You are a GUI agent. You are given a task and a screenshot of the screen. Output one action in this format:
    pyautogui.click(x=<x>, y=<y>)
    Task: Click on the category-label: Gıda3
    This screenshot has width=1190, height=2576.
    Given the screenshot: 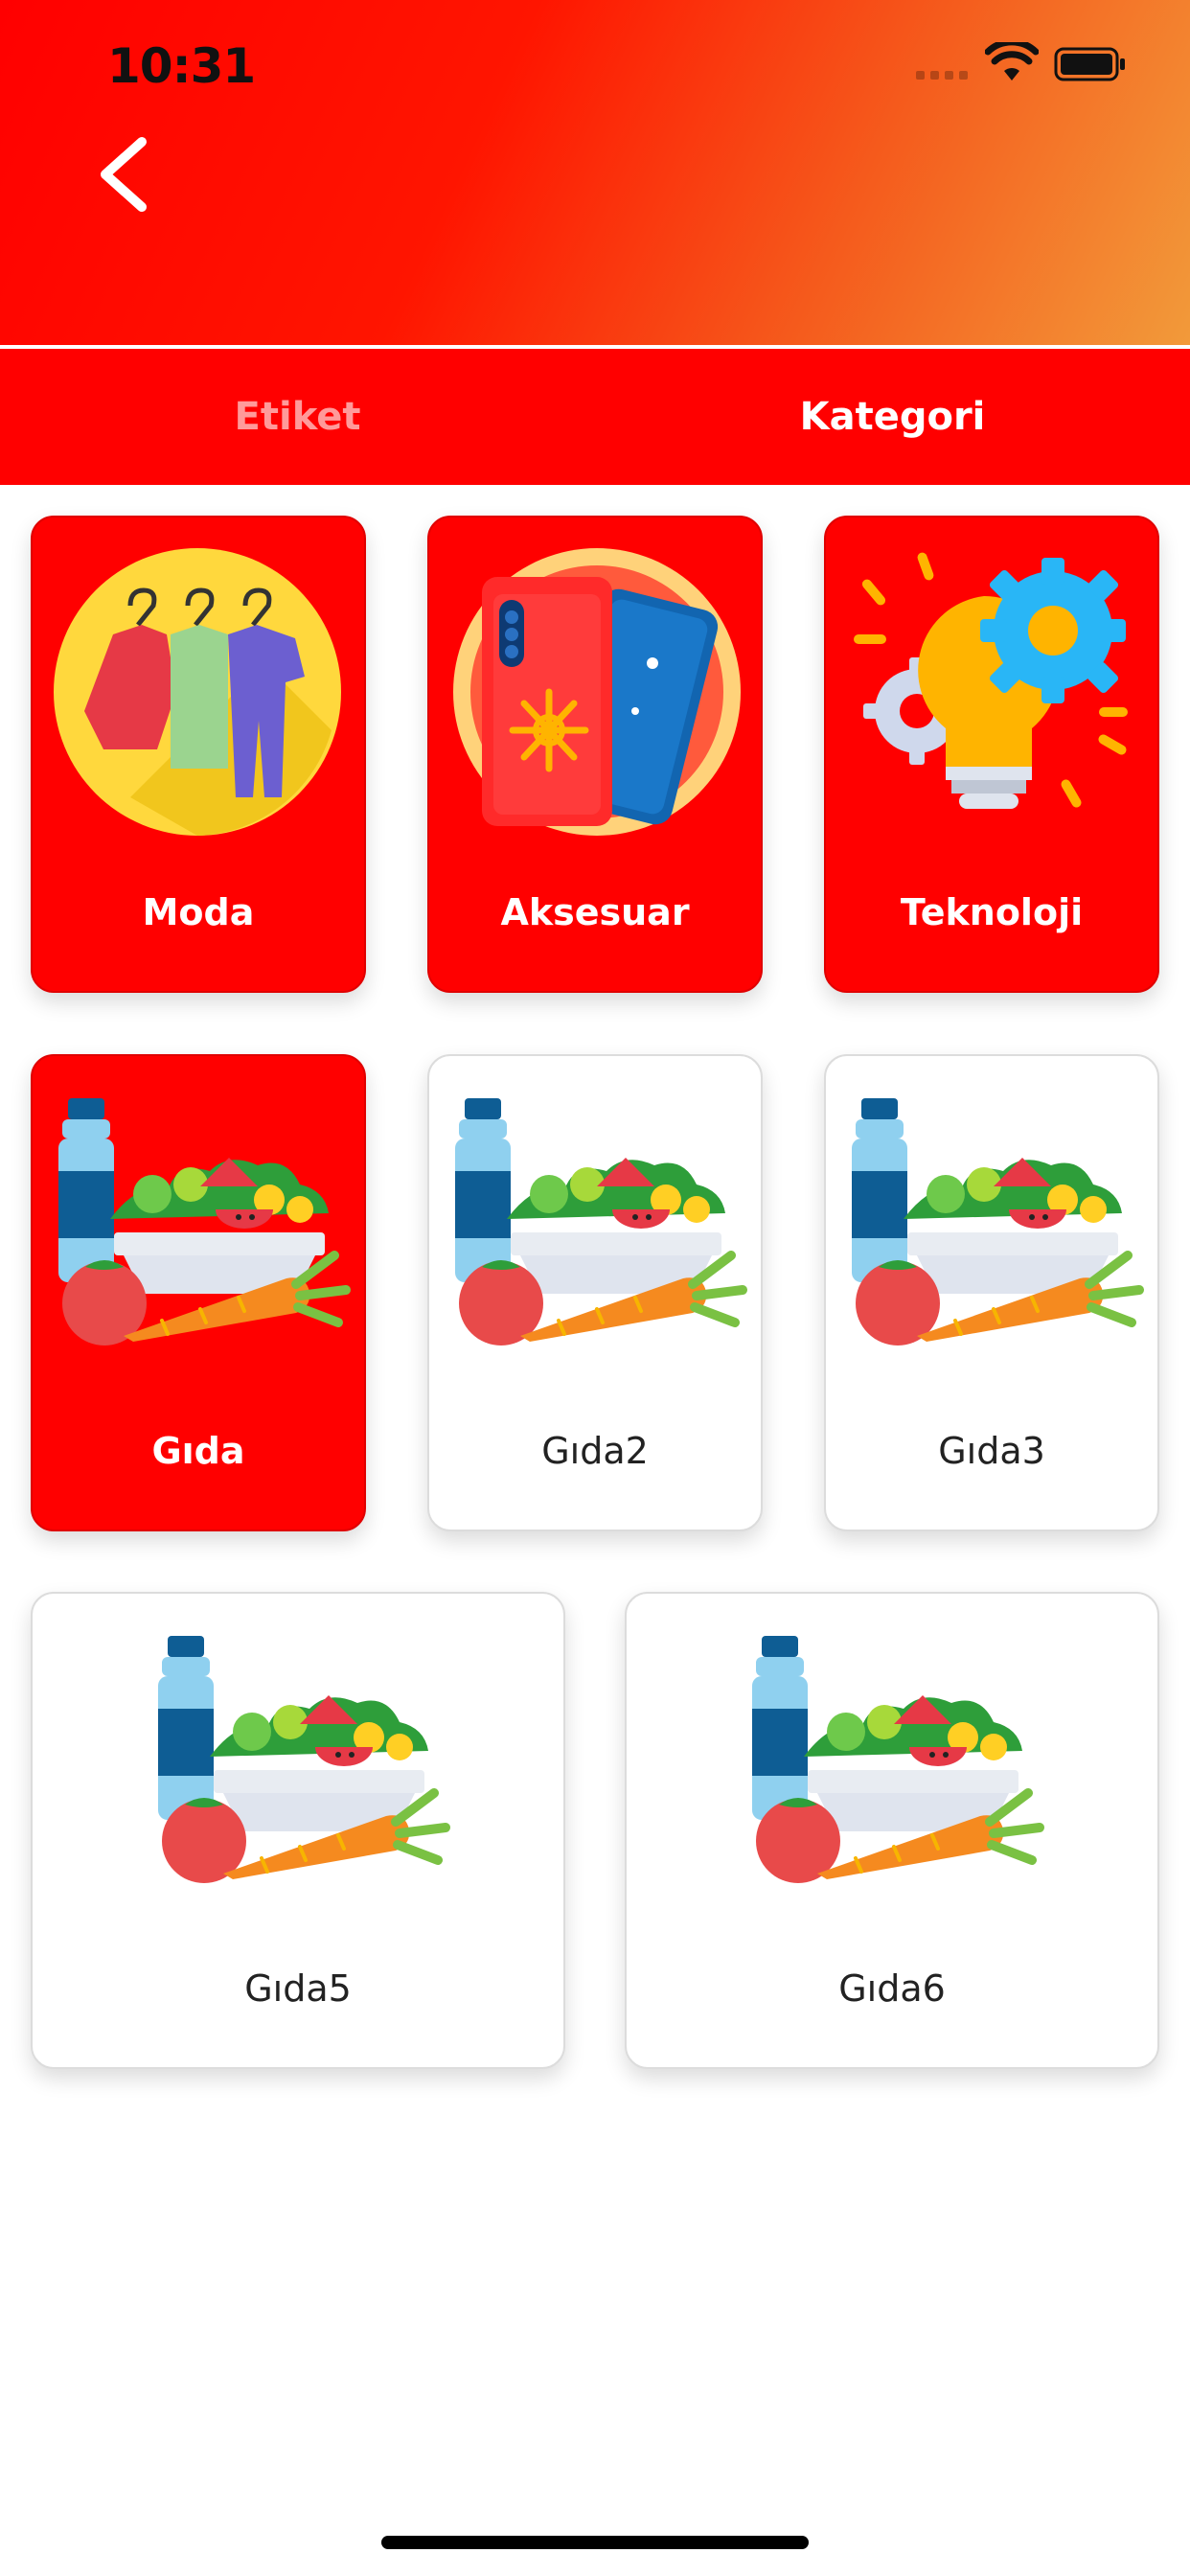 What is the action you would take?
    pyautogui.click(x=991, y=1451)
    